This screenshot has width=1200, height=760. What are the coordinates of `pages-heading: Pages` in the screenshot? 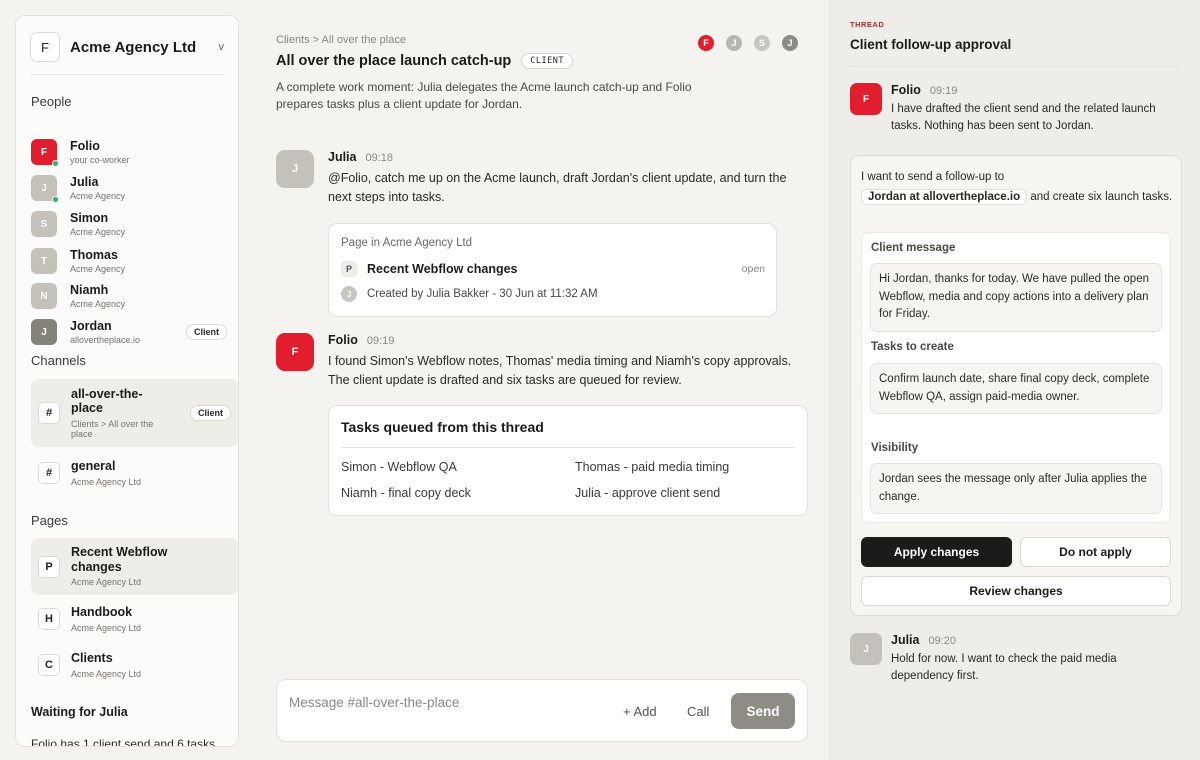 It's located at (49, 520).